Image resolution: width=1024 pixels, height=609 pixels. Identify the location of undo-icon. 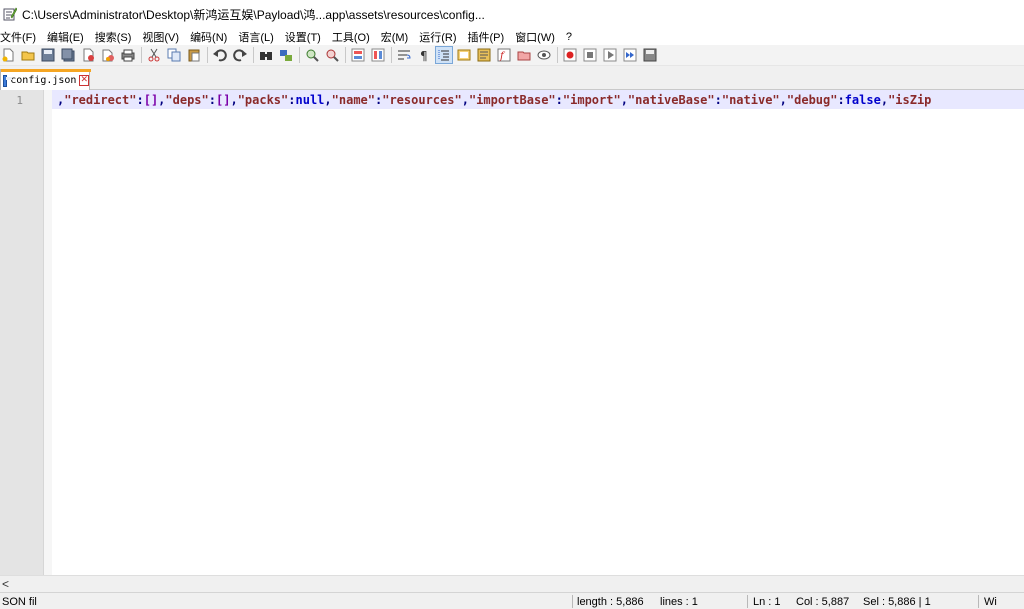
(220, 55).